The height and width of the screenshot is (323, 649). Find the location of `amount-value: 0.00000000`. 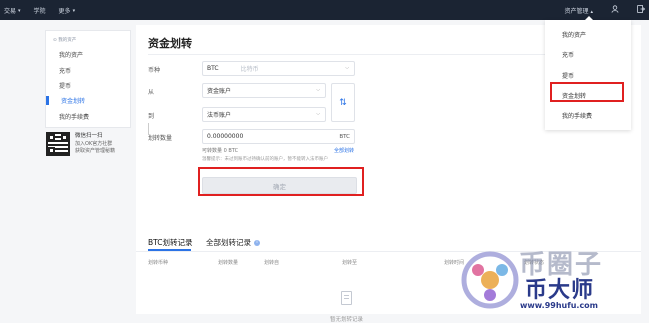

amount-value: 0.00000000 is located at coordinates (225, 136).